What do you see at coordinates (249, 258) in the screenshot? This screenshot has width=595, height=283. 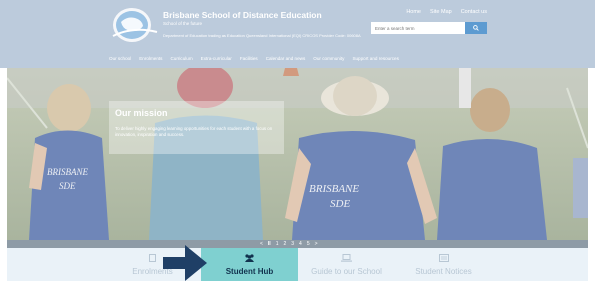 I see `students-icon` at bounding box center [249, 258].